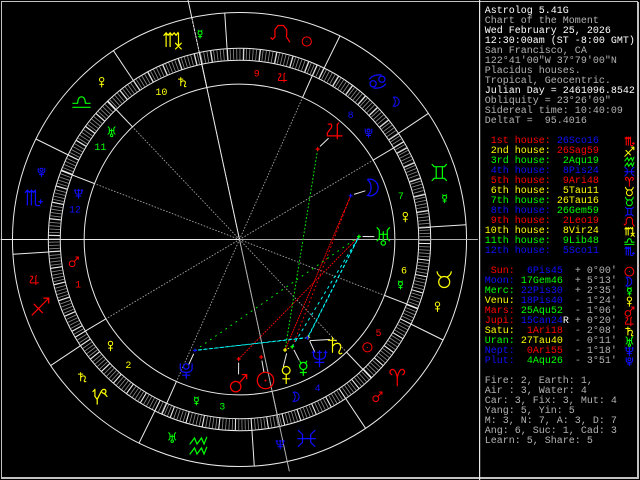  Describe the element at coordinates (128, 366) in the screenshot. I see `svg-text: 2` at that location.